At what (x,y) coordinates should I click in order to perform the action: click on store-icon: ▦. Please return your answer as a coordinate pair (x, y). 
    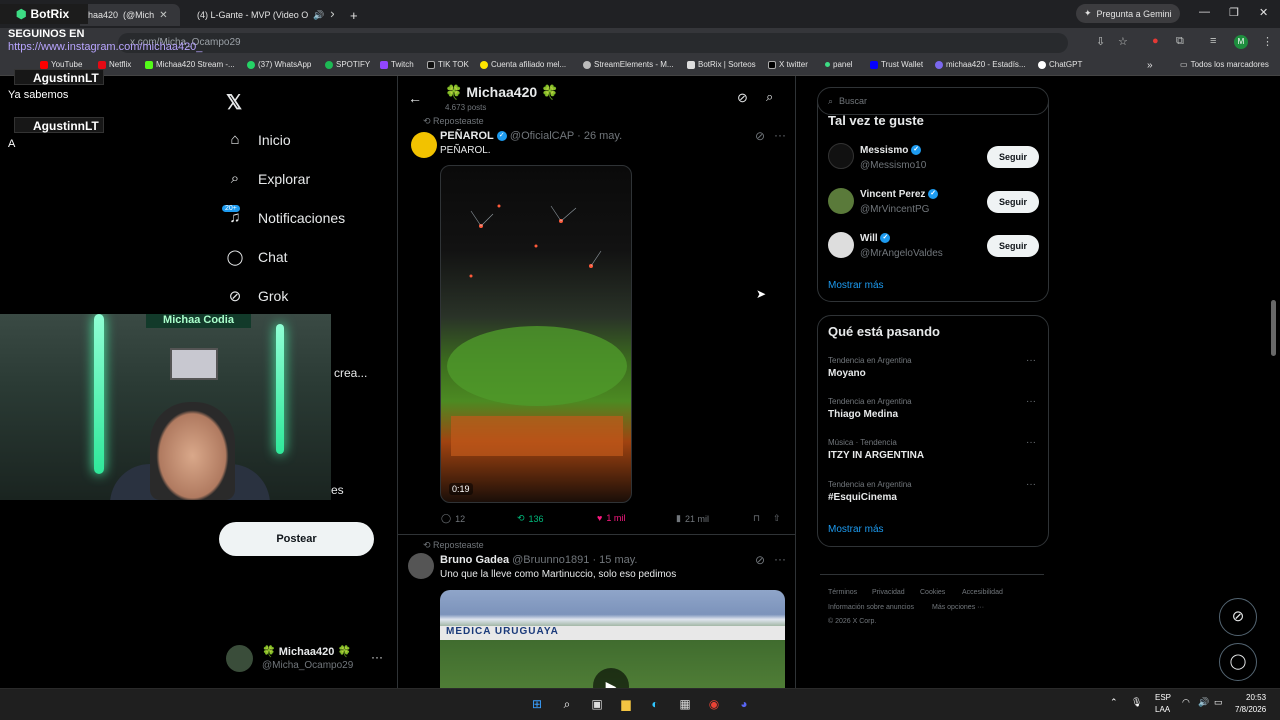
    Looking at the image, I should click on (685, 704).